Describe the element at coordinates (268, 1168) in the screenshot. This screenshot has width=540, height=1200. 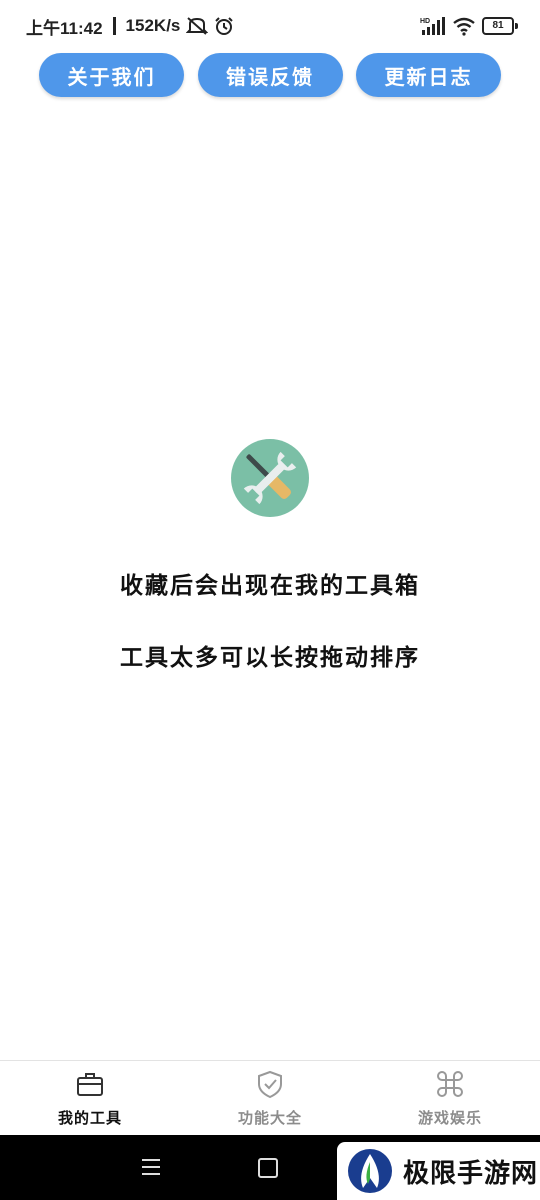
I see `system-home-button` at that location.